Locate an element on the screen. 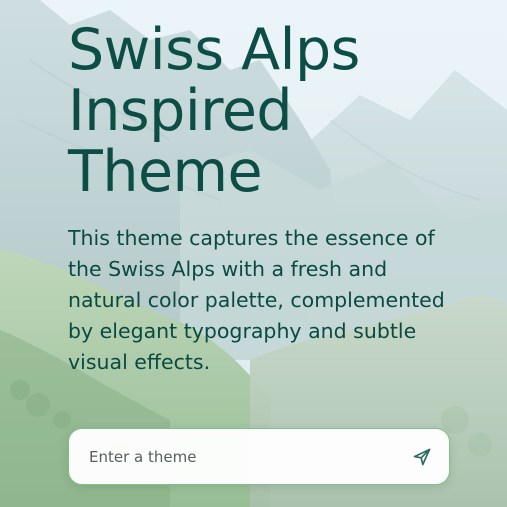 The image size is (507, 507). theme-input is located at coordinates (248, 456).